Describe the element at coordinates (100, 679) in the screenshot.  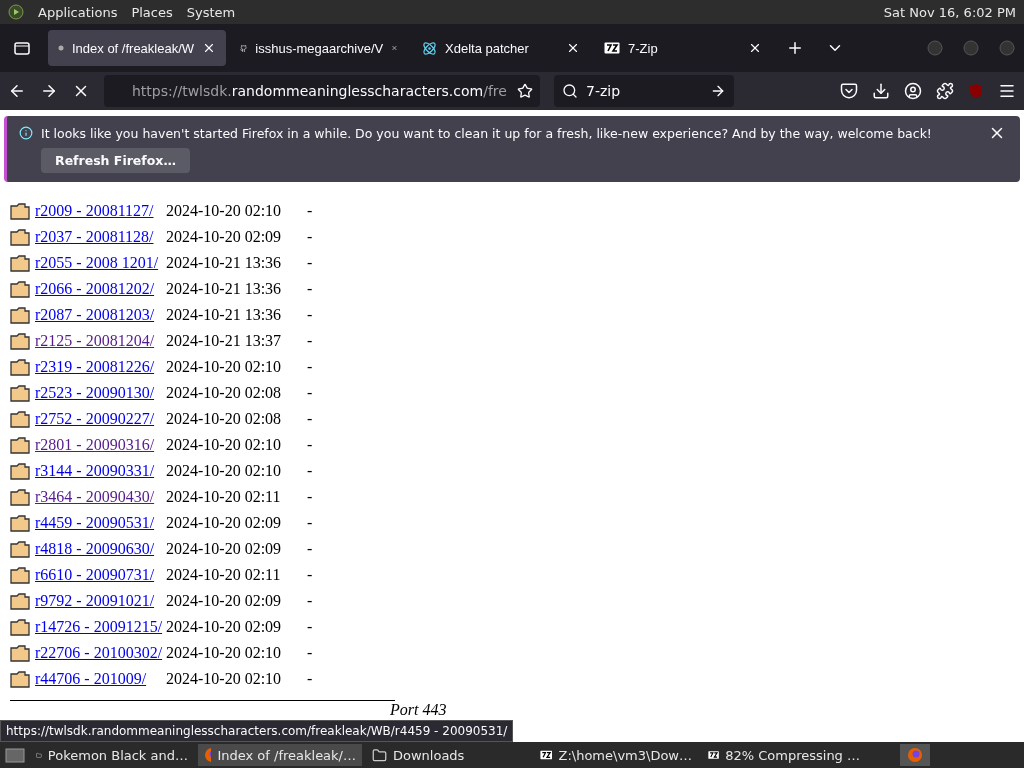
I see `folder-link: r44706 - 201009/` at that location.